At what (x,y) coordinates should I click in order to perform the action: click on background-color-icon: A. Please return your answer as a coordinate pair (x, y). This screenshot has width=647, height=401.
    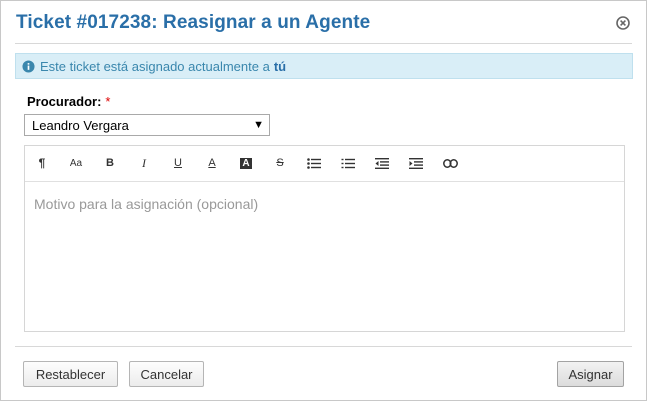
    Looking at the image, I should click on (246, 163).